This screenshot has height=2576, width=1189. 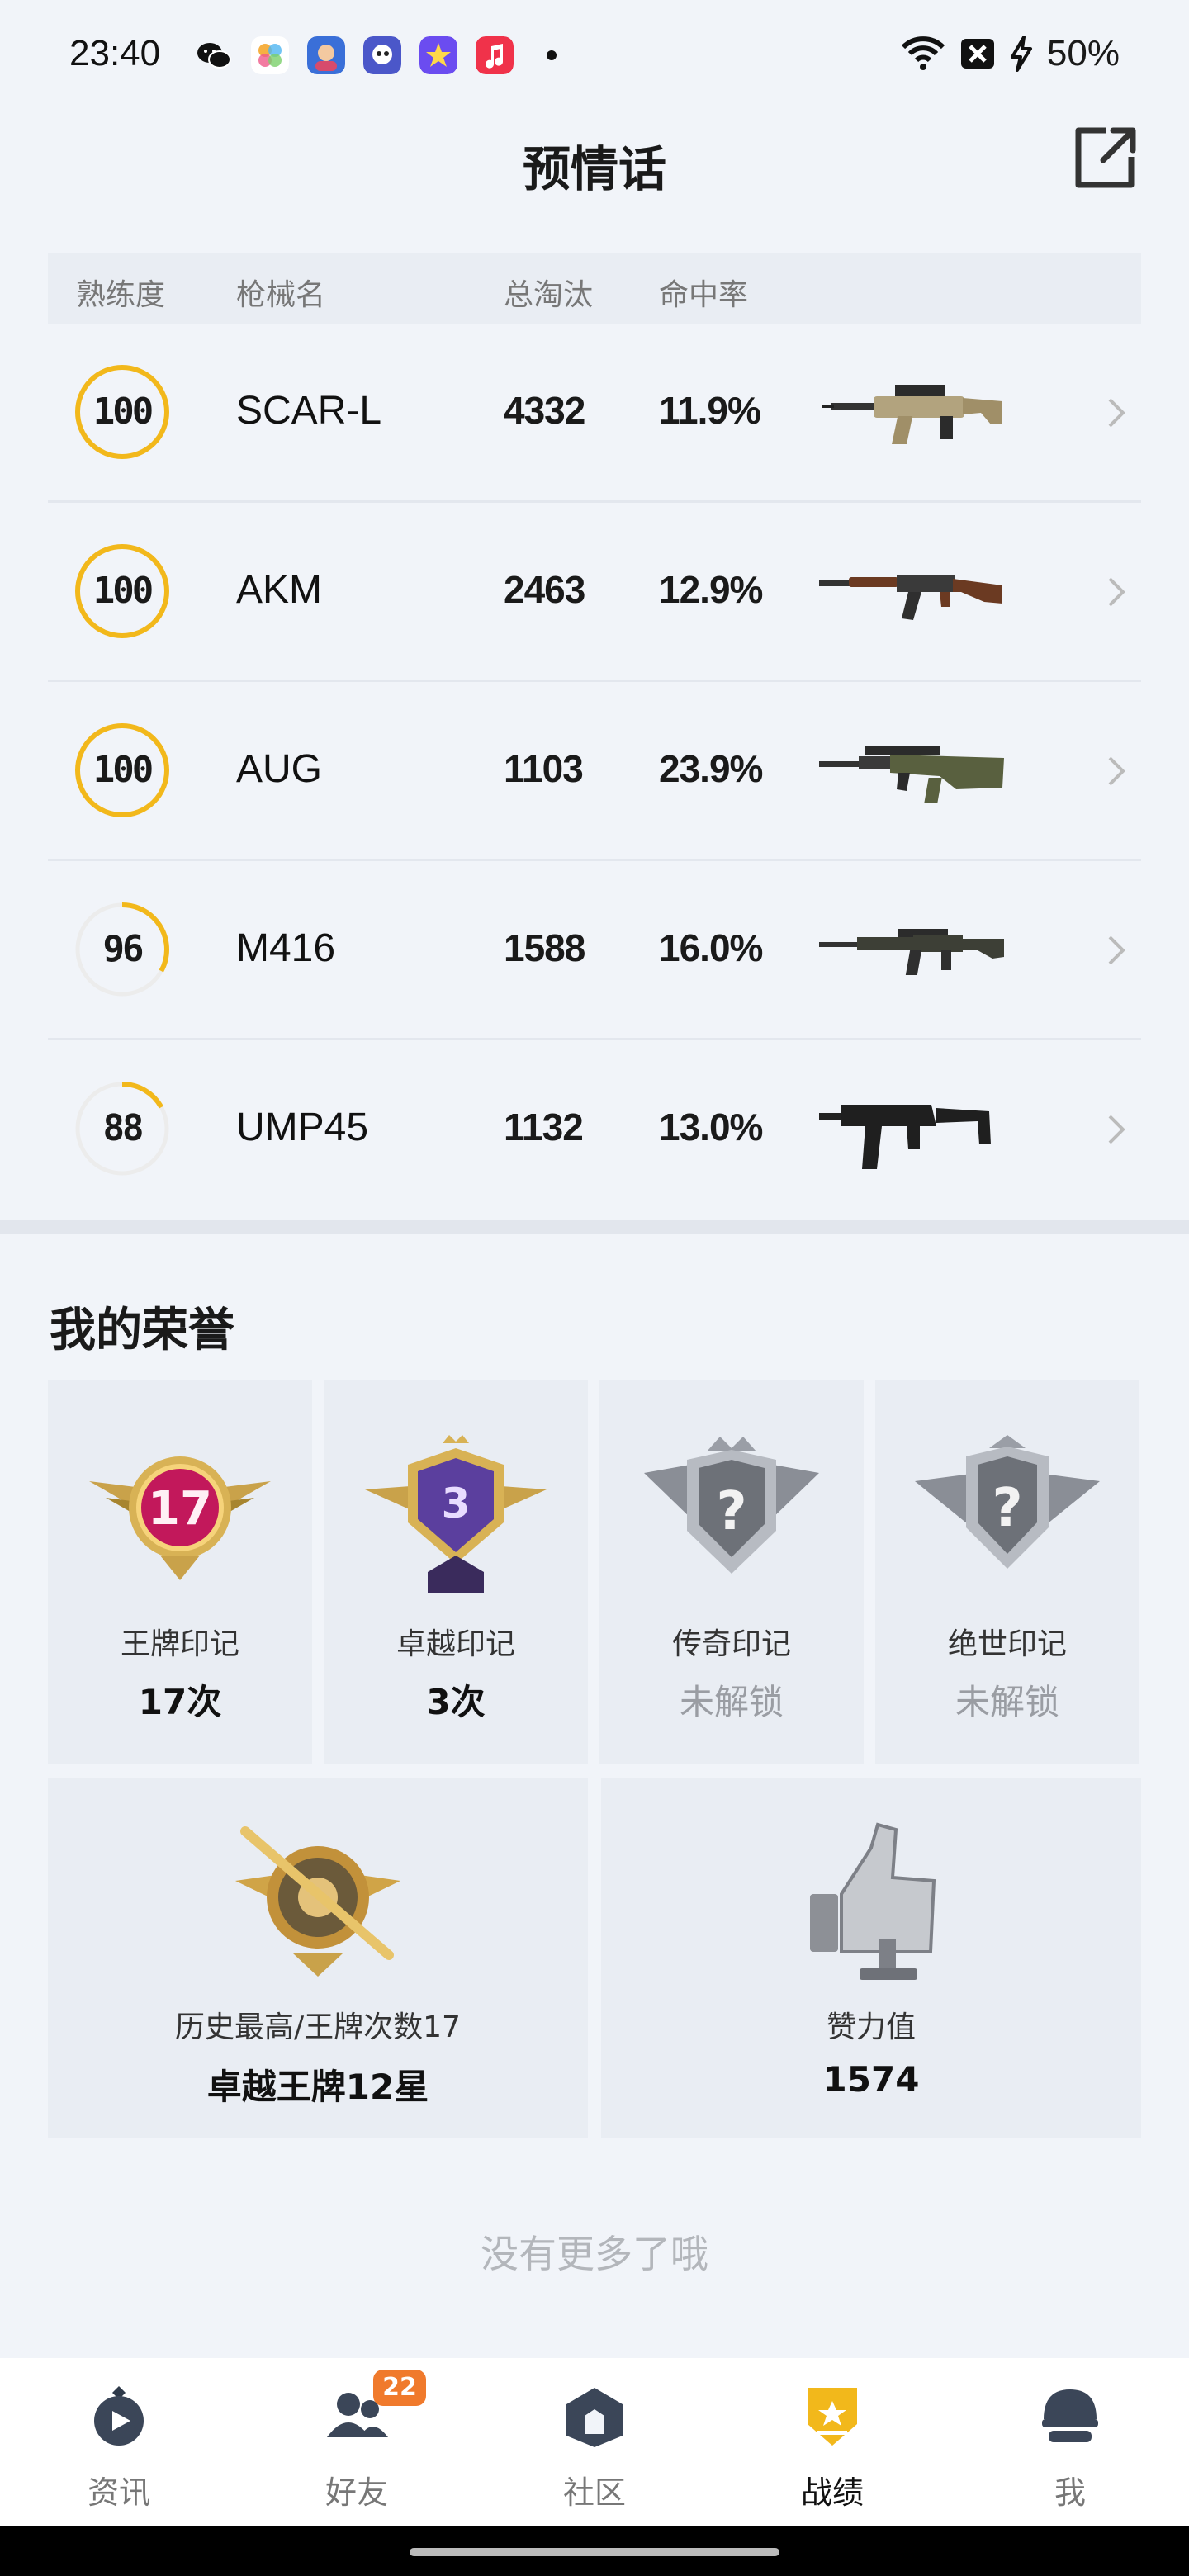 What do you see at coordinates (594, 2254) in the screenshot?
I see `end-of-list-text: 没有更多了哦` at bounding box center [594, 2254].